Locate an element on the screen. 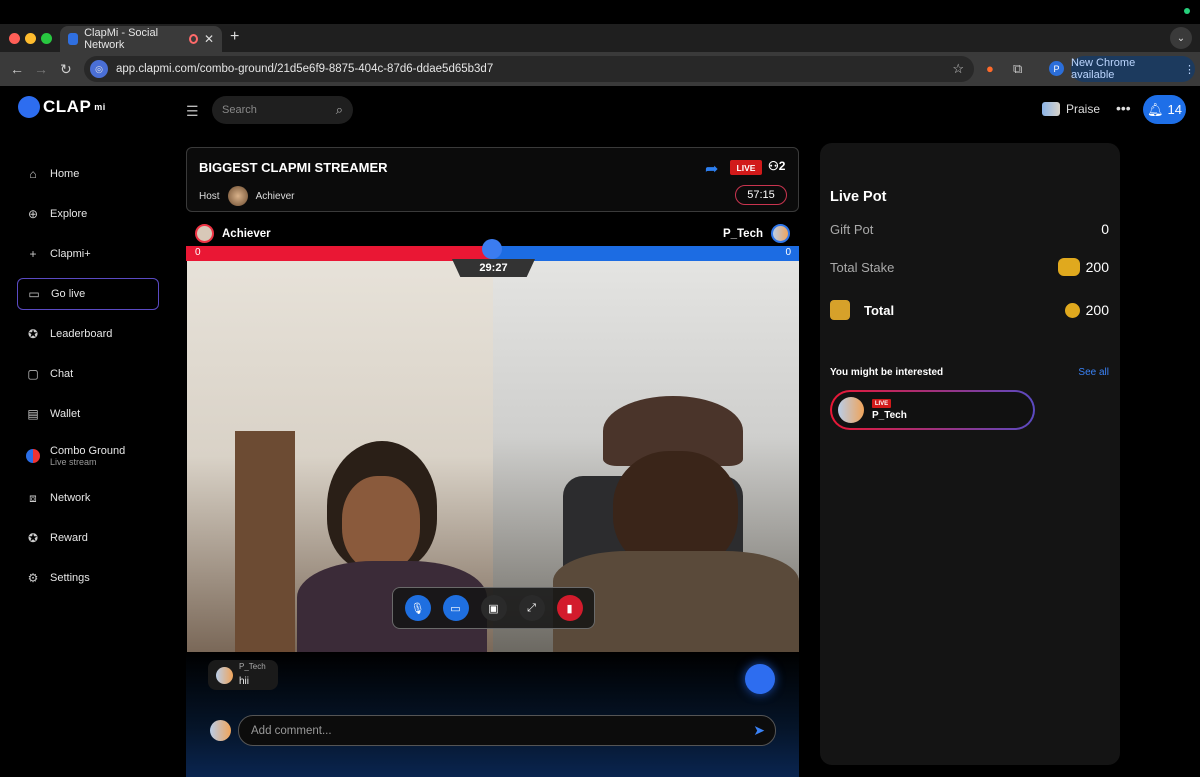 The width and height of the screenshot is (1200, 777). close-window-button is located at coordinates (14, 38).